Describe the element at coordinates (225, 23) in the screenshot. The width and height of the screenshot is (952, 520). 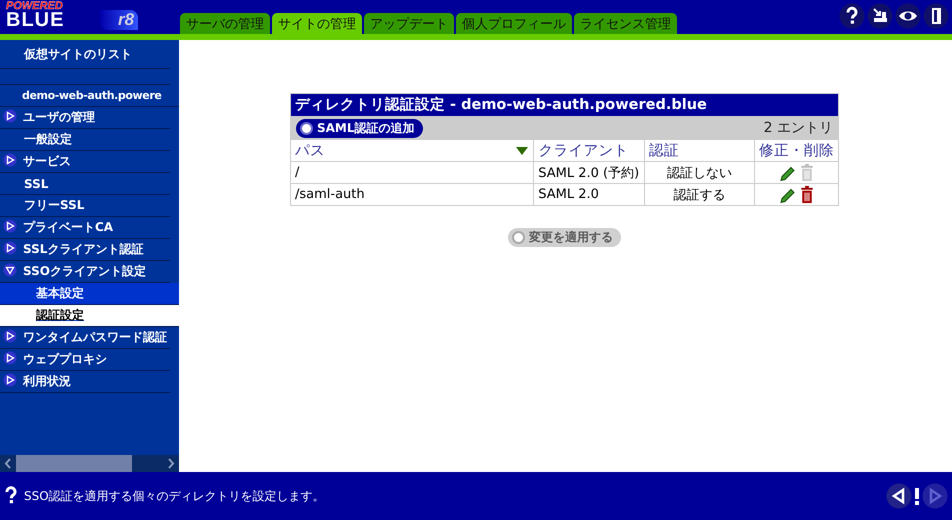
I see `nav-tab: サーバの管理` at that location.